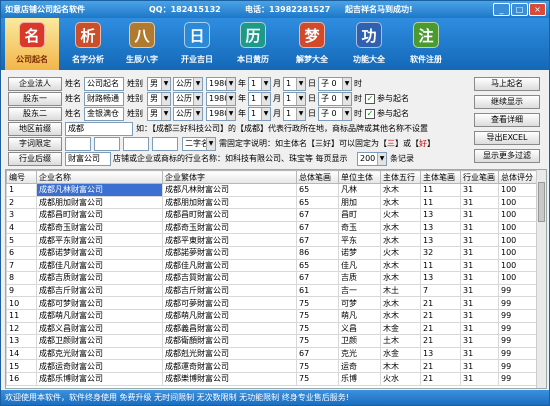 This screenshot has height=406, width=550. Describe the element at coordinates (242, 83) in the screenshot. I see `year-label: 年` at that location.